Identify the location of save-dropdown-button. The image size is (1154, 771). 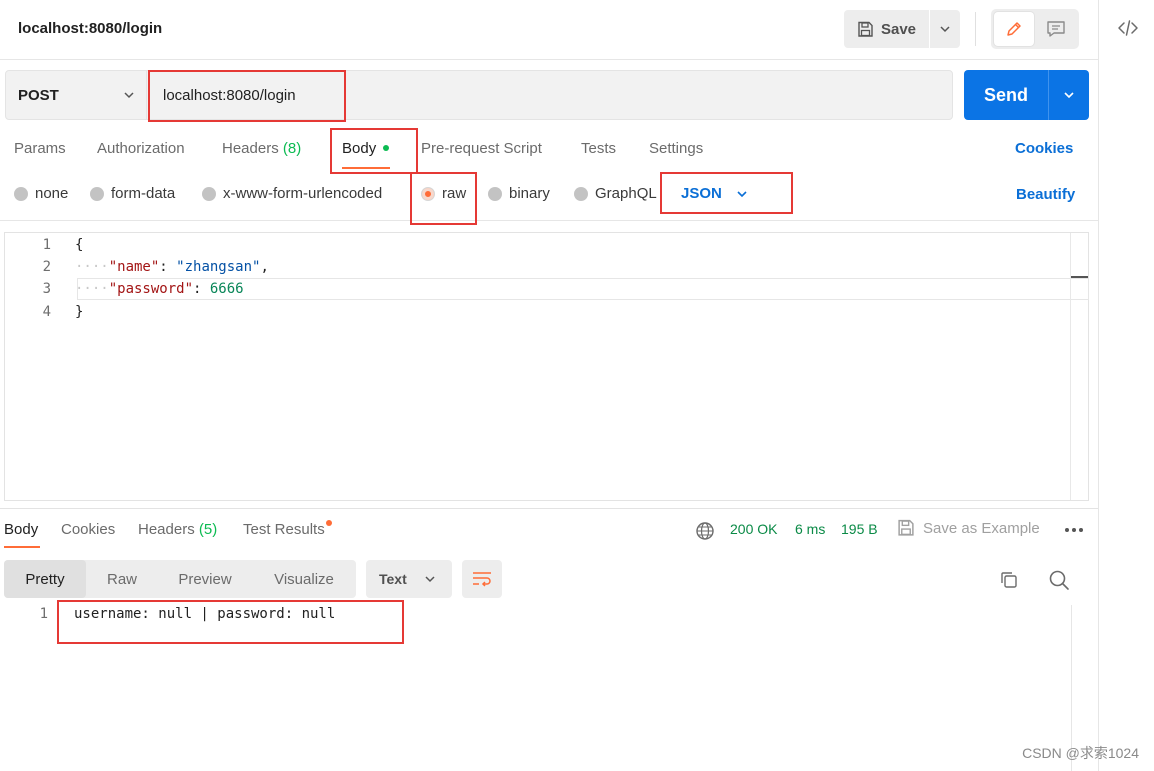
(945, 29).